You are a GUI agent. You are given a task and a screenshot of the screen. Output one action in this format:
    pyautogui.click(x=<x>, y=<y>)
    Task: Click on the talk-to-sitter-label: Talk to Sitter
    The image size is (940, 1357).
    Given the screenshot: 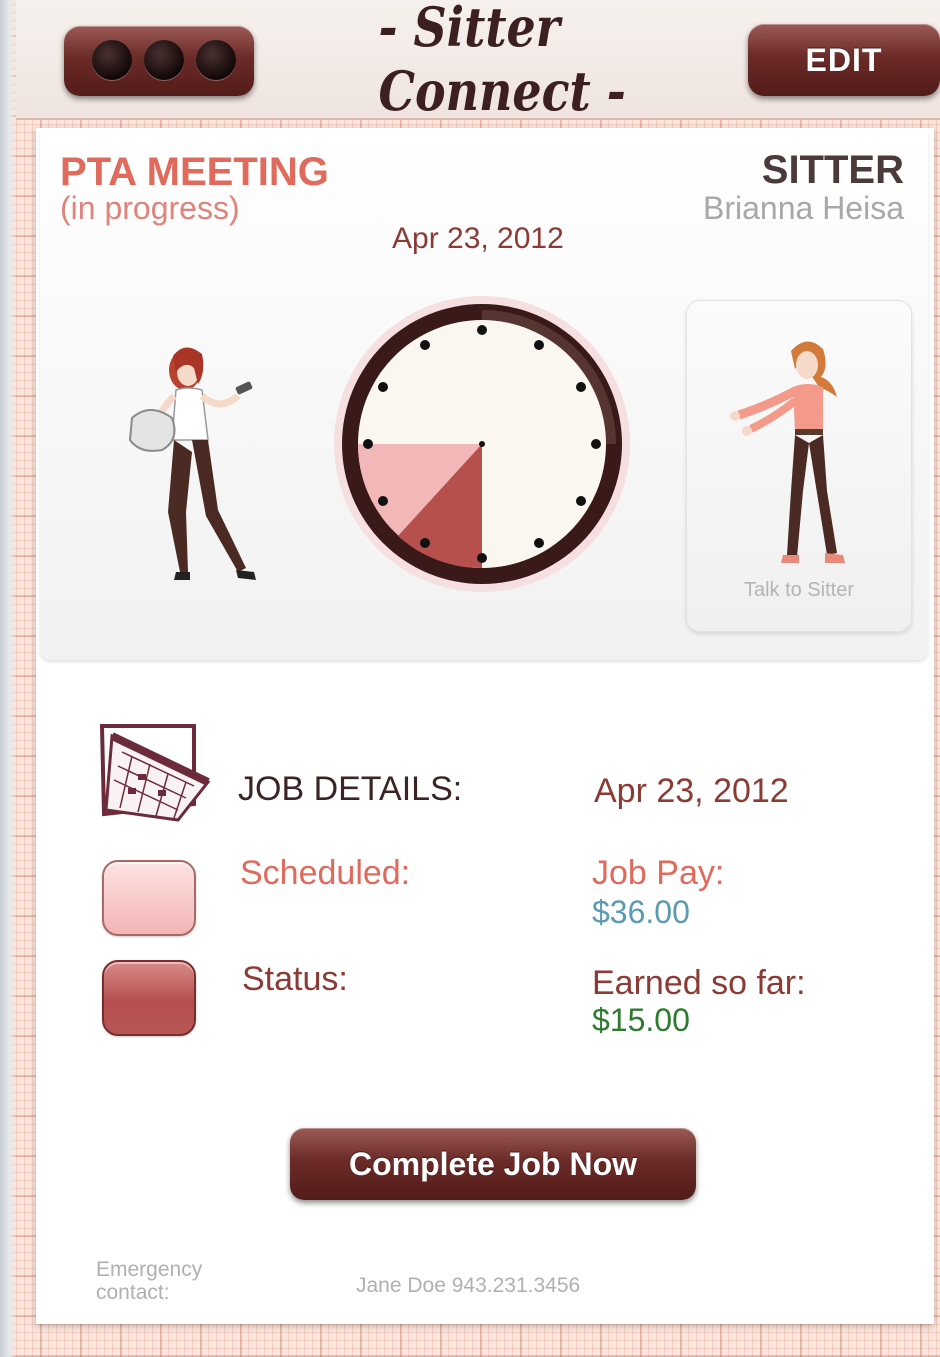 What is the action you would take?
    pyautogui.click(x=799, y=590)
    